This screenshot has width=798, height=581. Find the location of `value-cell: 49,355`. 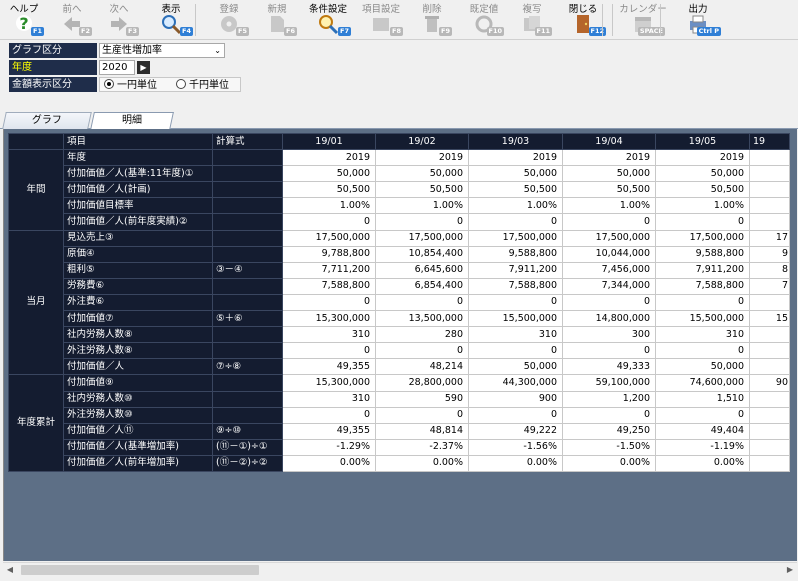

value-cell: 49,355 is located at coordinates (329, 431).